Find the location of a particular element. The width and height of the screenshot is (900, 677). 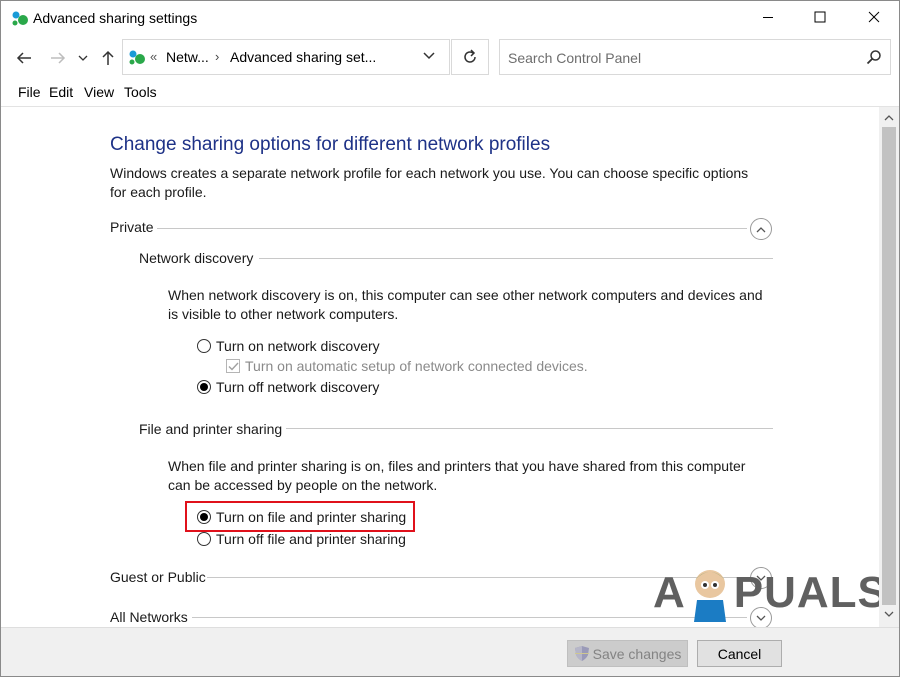

checkbox is located at coordinates (233, 366).